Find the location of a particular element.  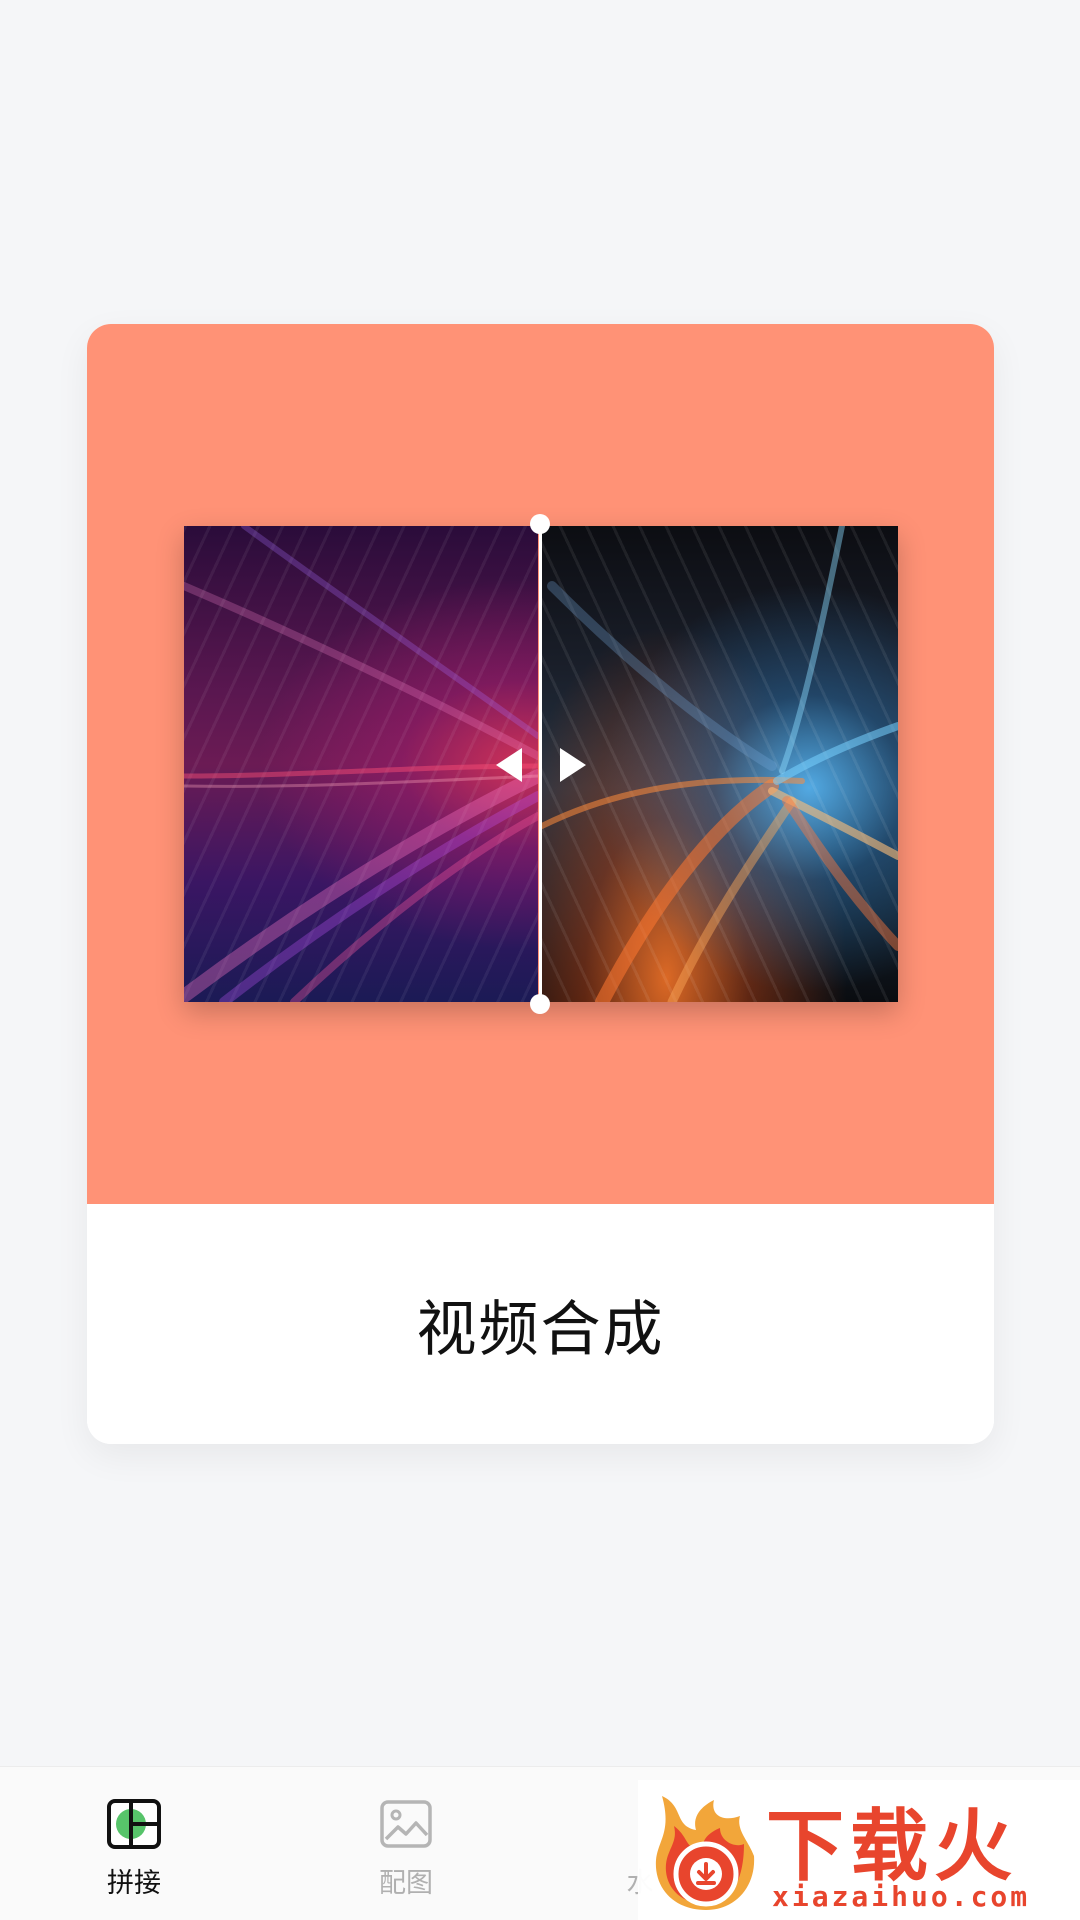

tab-collage: 拼接 is located at coordinates (134, 1852).